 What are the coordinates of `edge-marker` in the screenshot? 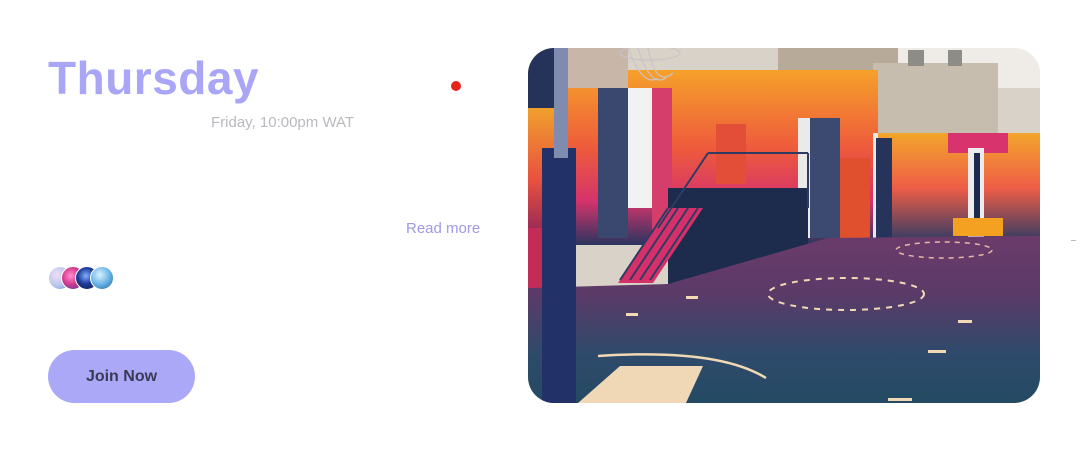 It's located at (1073, 240).